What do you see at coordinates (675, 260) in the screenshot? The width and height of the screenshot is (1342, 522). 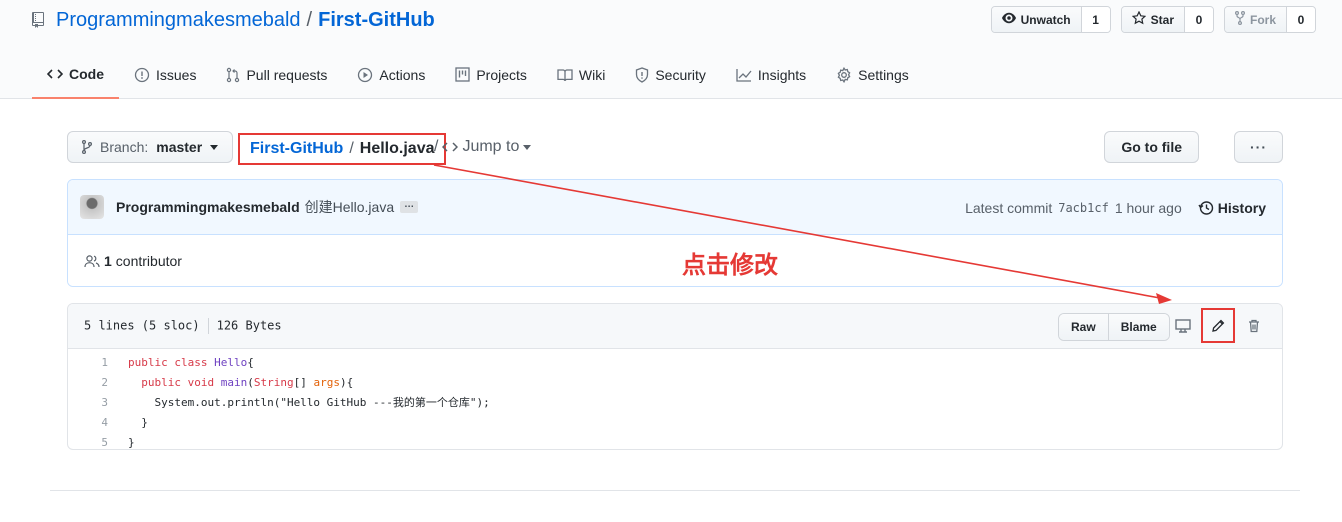 I see `contributors-bar: 1 contributor` at bounding box center [675, 260].